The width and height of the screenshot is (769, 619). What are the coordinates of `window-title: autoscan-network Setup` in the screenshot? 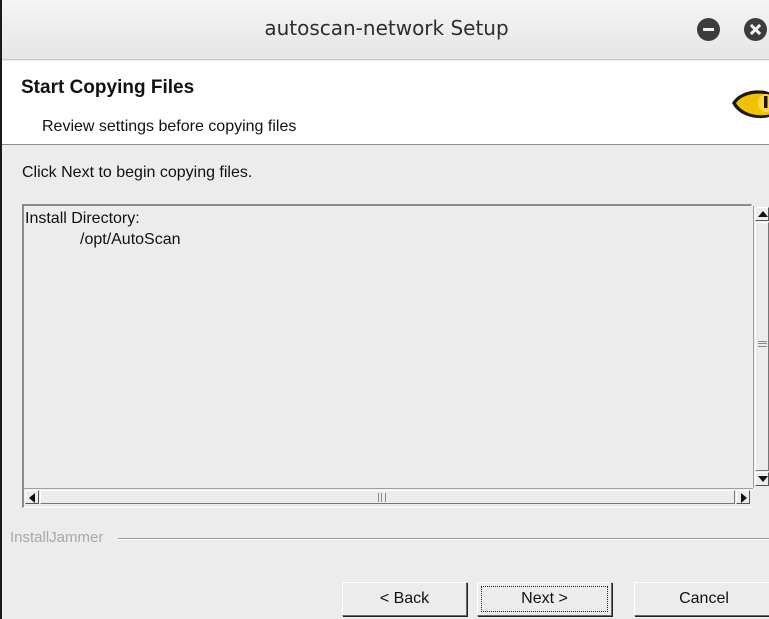 It's located at (386, 28).